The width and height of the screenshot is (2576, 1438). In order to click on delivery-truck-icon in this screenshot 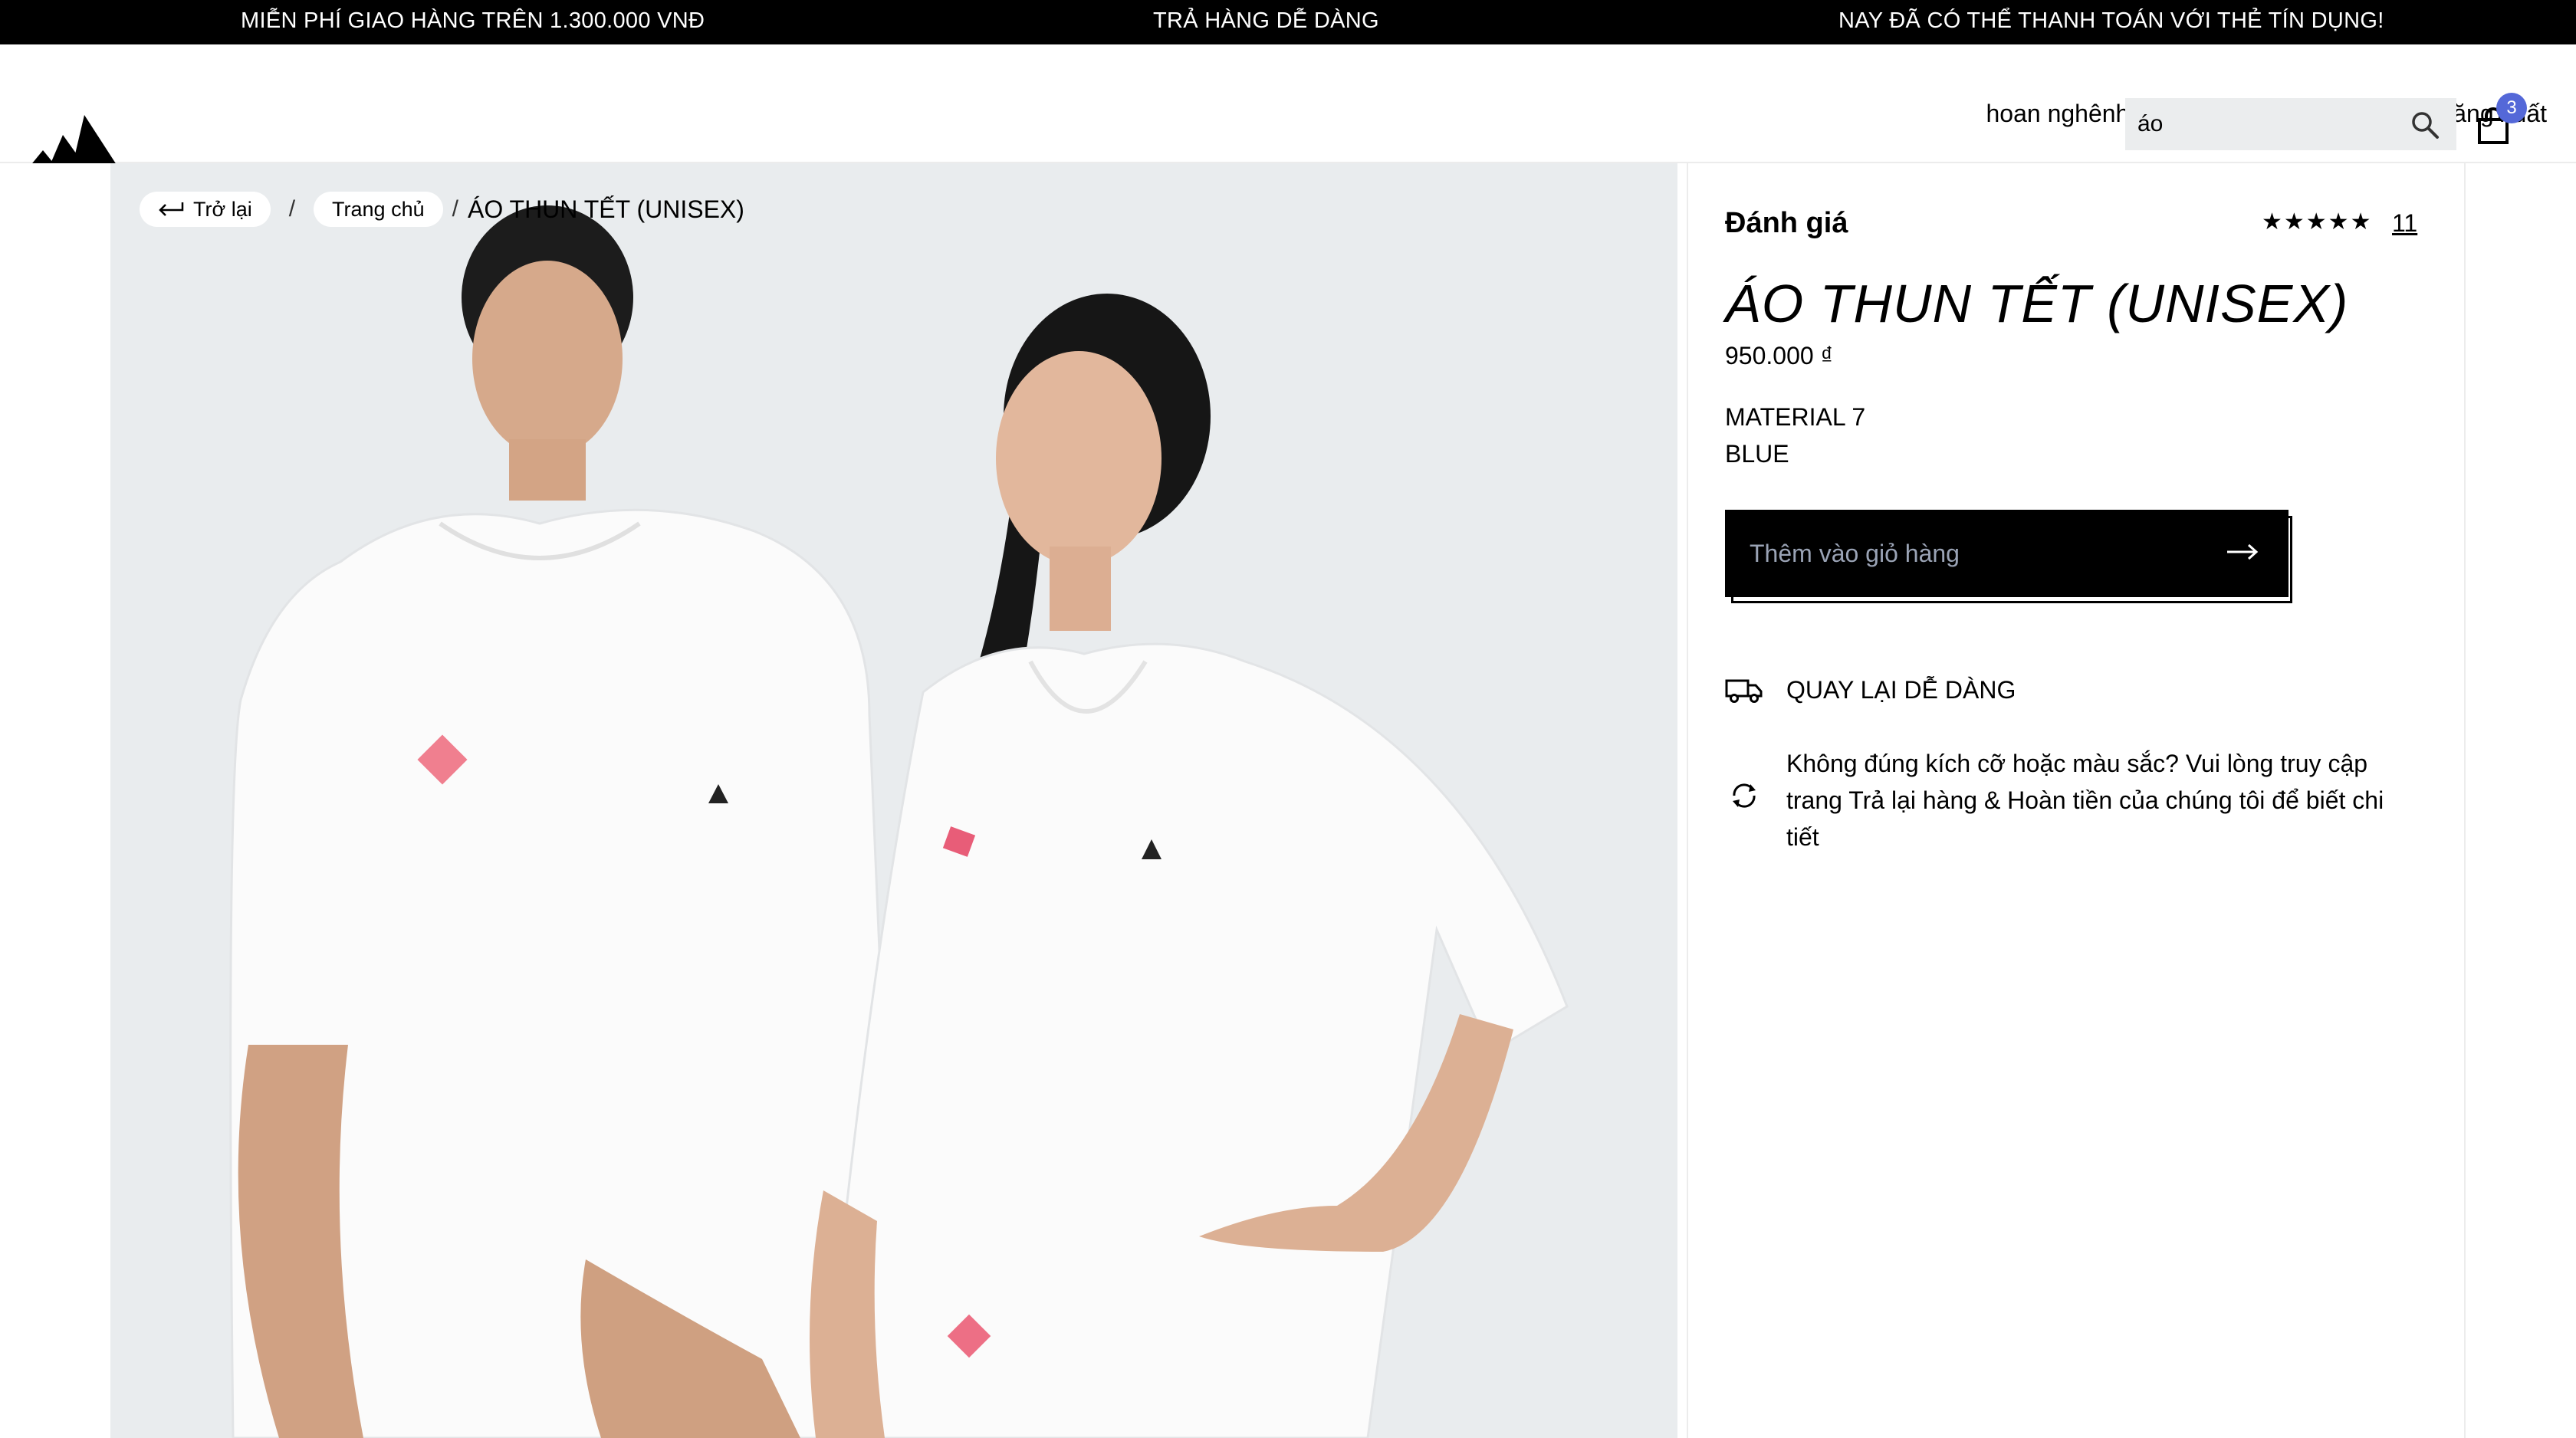, I will do `click(1744, 691)`.